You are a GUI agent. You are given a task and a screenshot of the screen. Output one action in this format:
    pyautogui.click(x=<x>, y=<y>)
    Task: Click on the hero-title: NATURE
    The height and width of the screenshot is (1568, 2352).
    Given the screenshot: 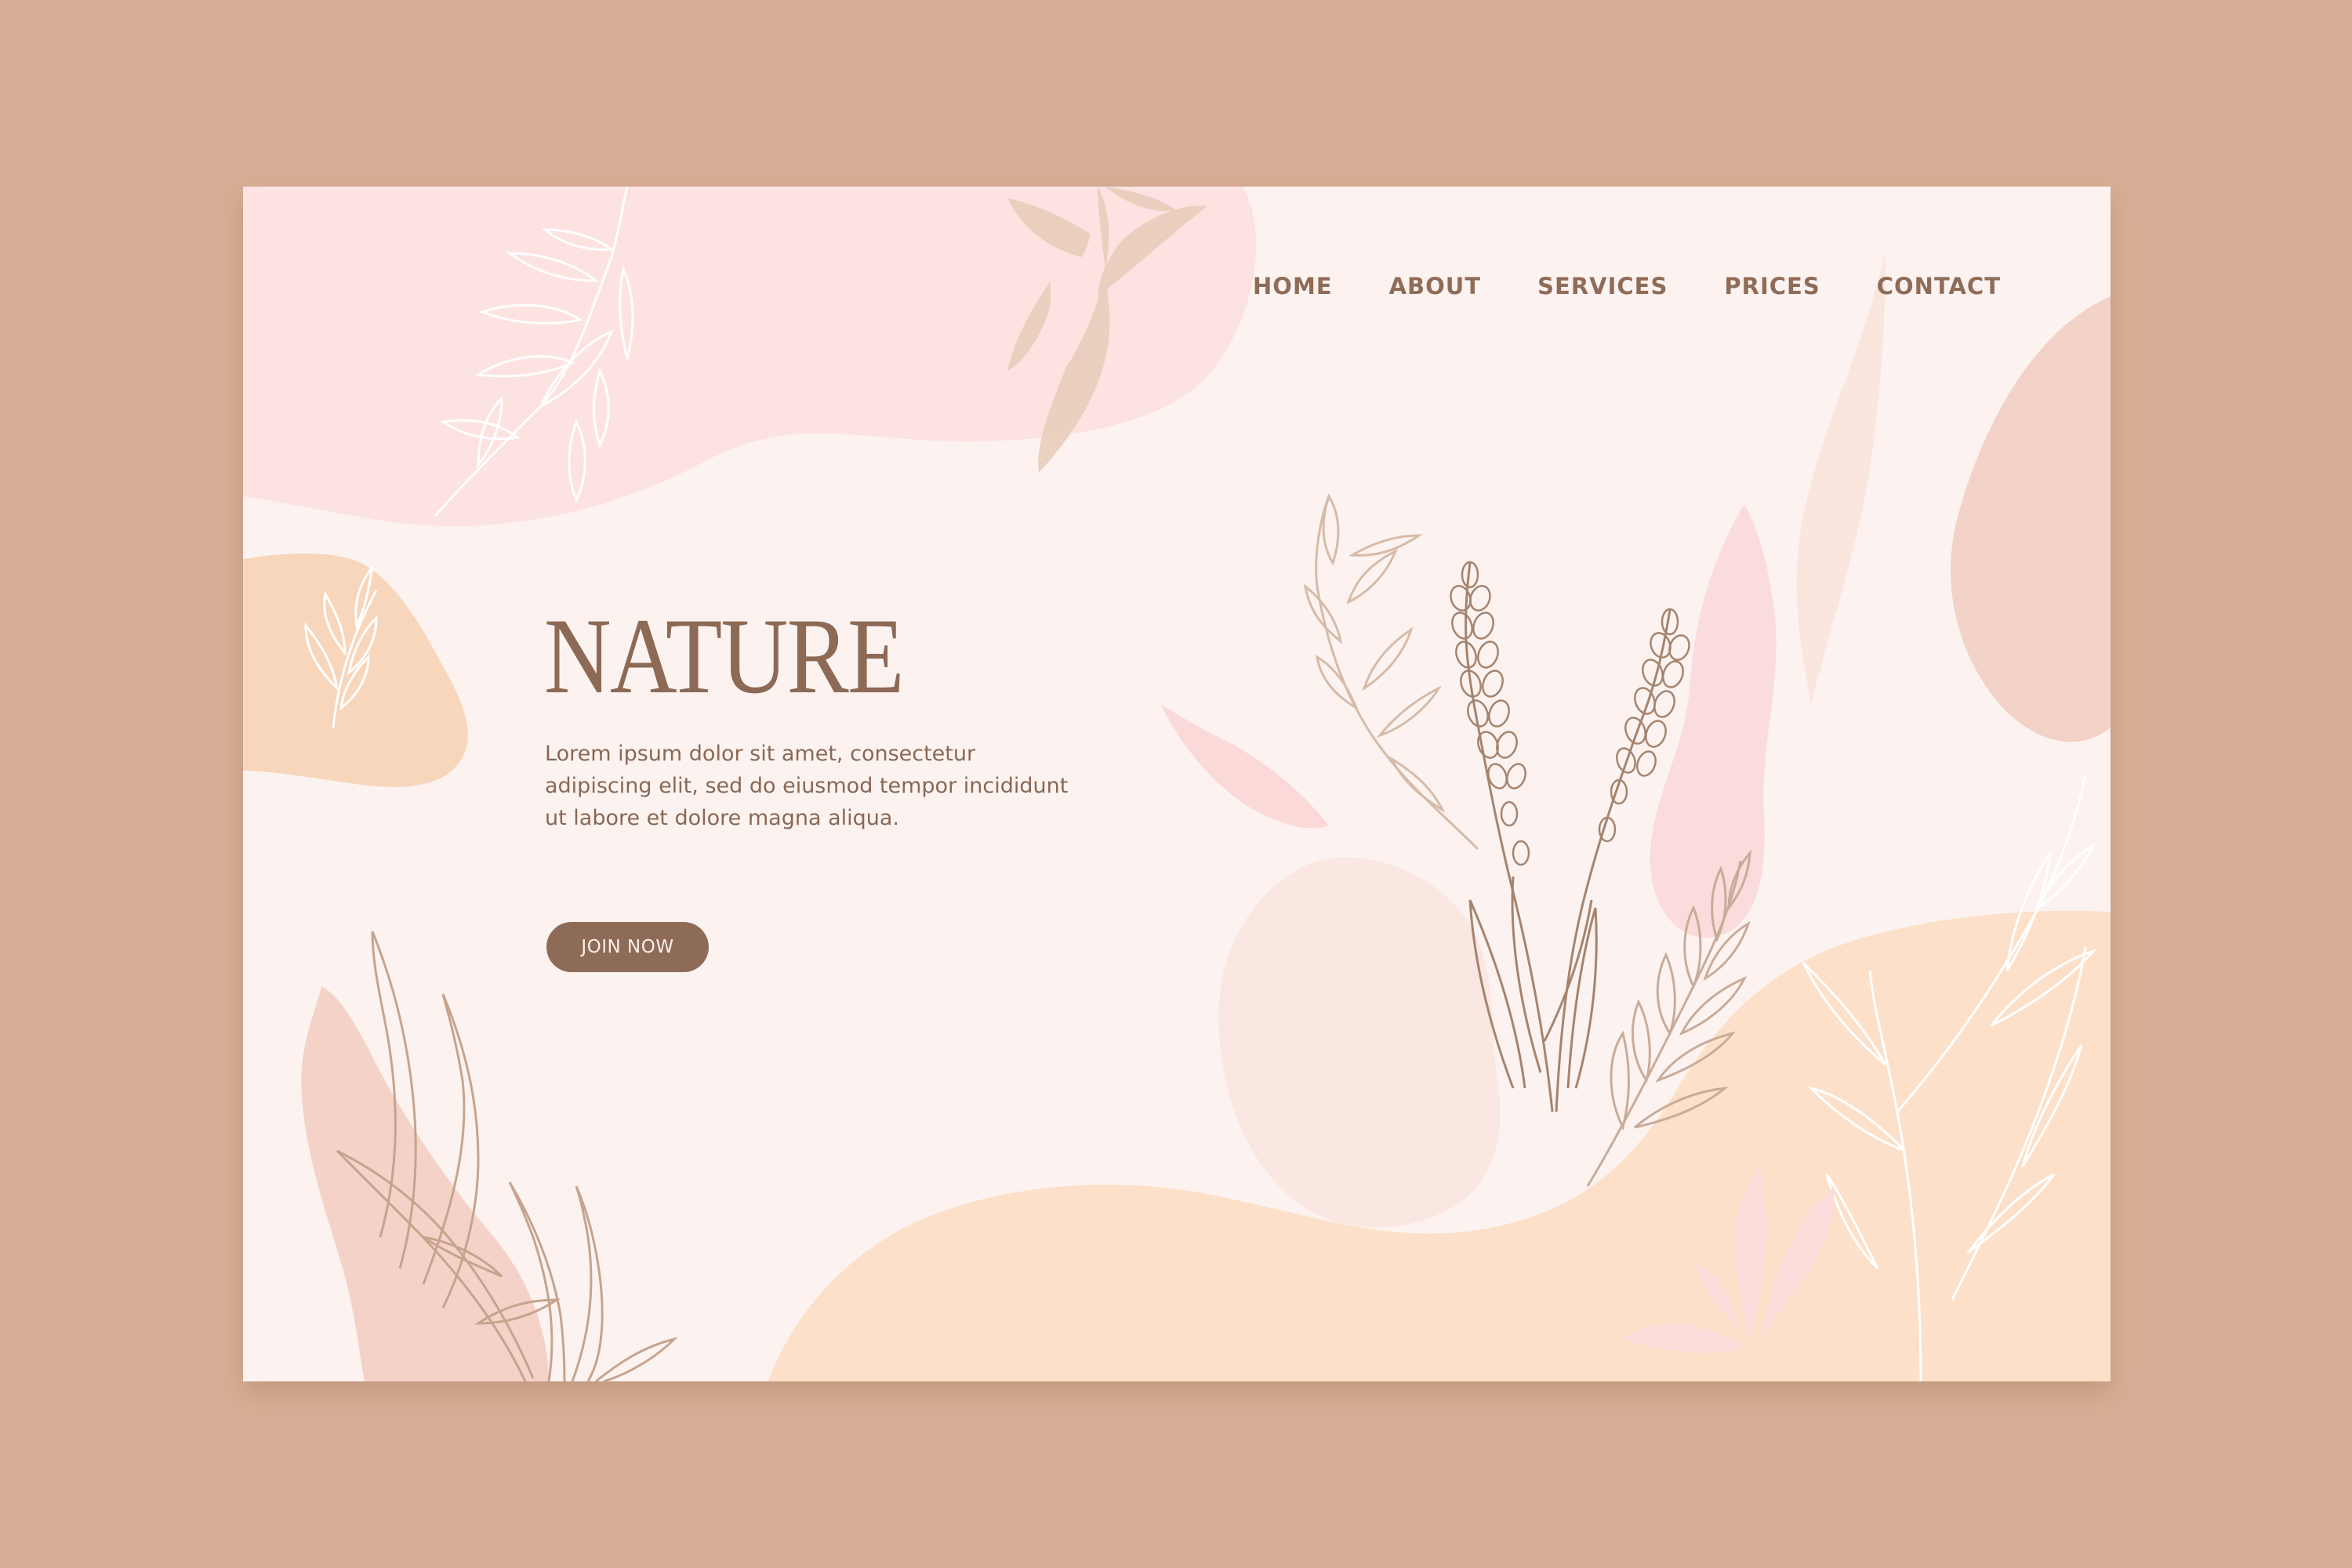 What is the action you would take?
    pyautogui.click(x=724, y=656)
    